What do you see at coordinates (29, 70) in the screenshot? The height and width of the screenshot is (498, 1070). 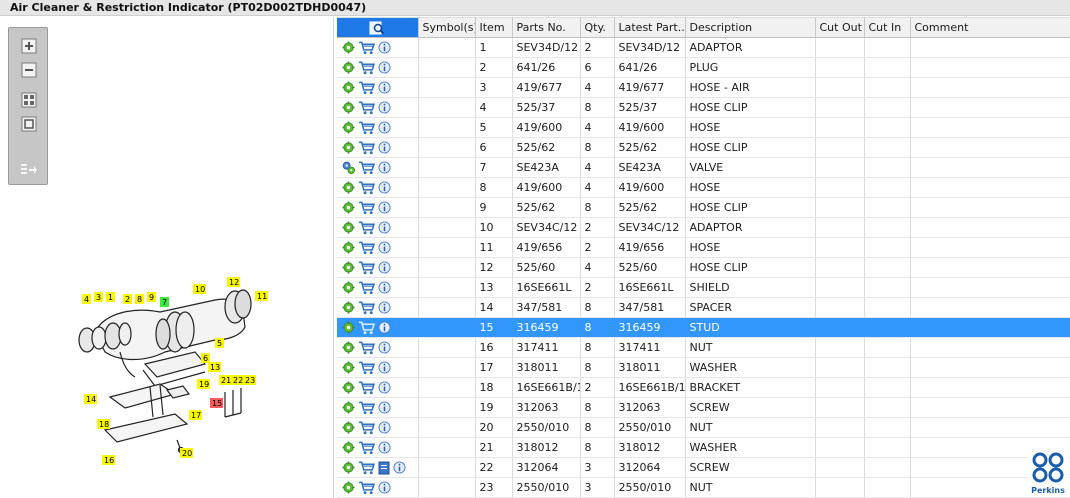 I see `zoom-out-button` at bounding box center [29, 70].